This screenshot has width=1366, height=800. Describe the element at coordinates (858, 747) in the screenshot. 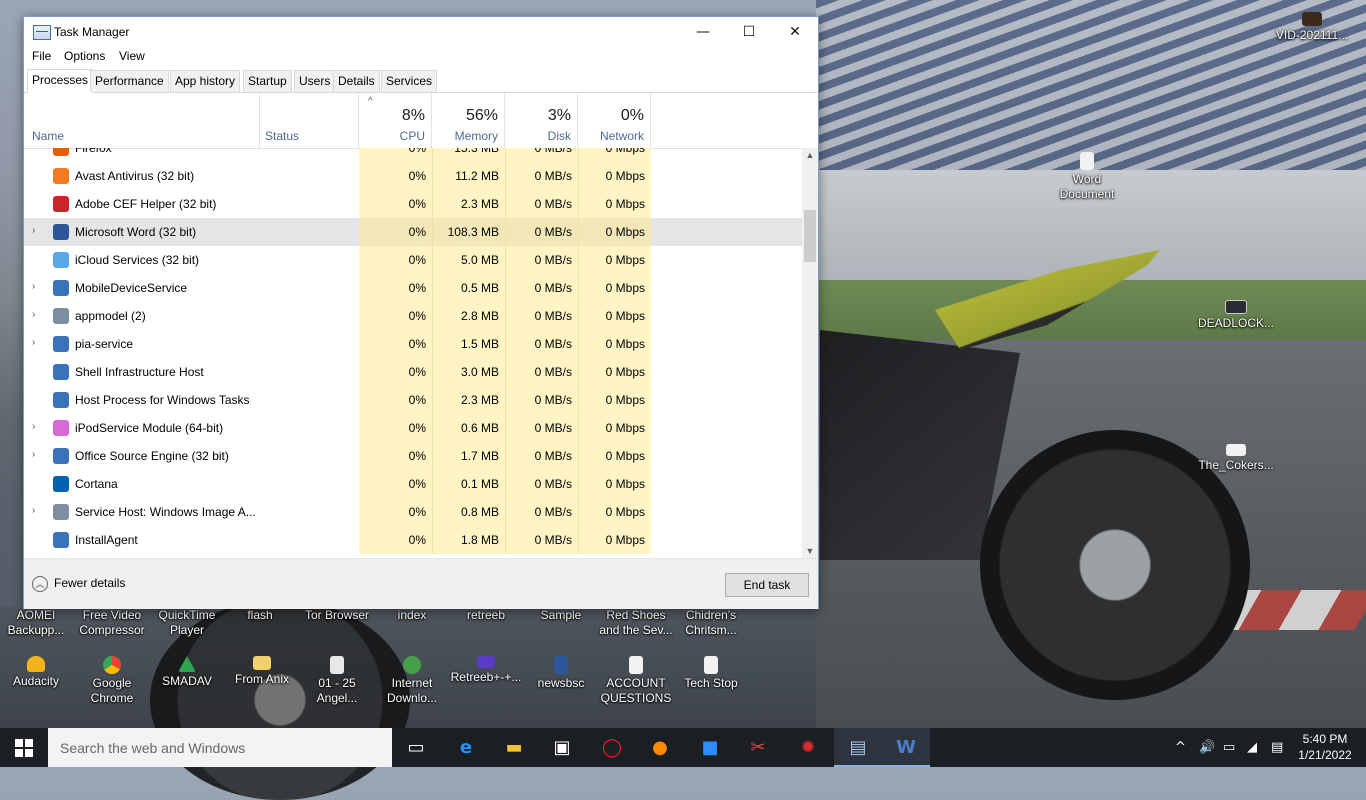

I see `task-manager-taskbar-icon: ▤` at that location.